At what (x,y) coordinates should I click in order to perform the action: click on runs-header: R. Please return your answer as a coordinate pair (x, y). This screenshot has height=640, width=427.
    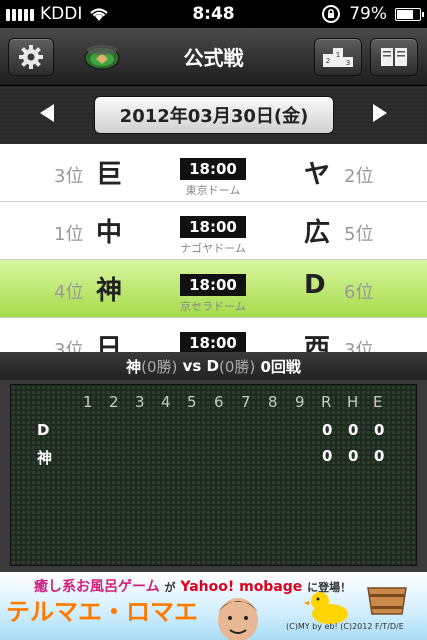
    Looking at the image, I should click on (326, 402).